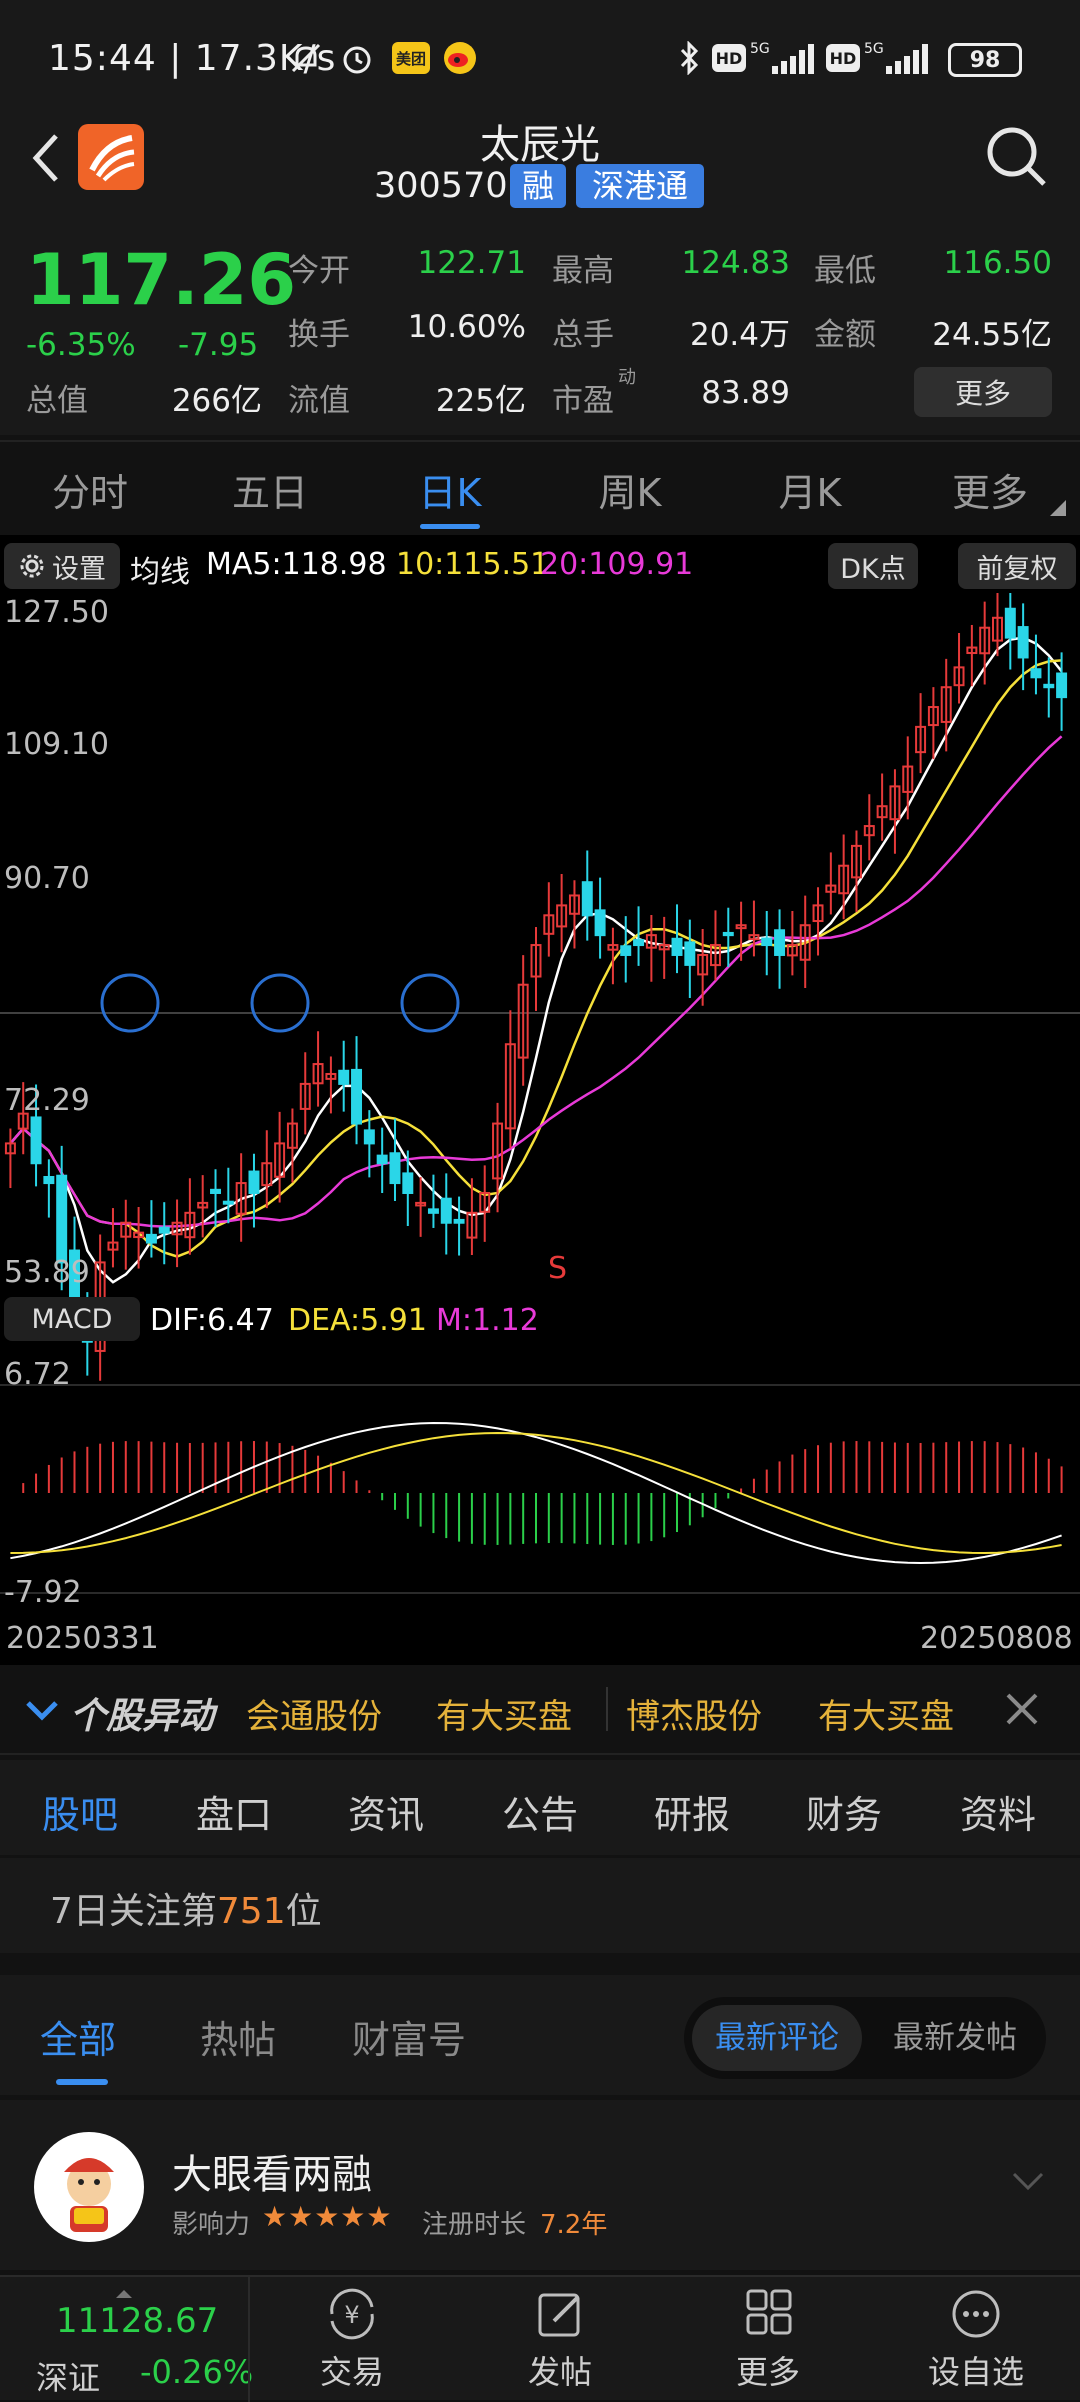 Image resolution: width=1080 pixels, height=2402 pixels. What do you see at coordinates (137, 2321) in the screenshot?
I see `index-value: 11128.67` at bounding box center [137, 2321].